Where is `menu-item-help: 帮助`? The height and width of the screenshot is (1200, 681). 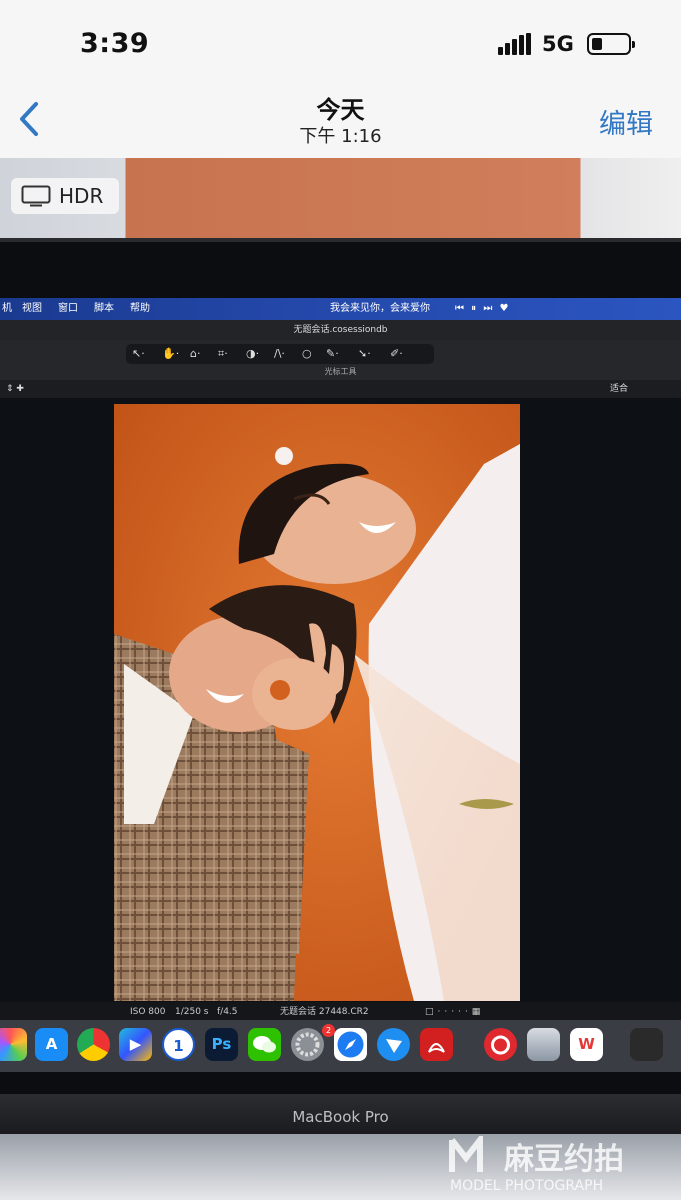
menu-item-help: 帮助 is located at coordinates (140, 308).